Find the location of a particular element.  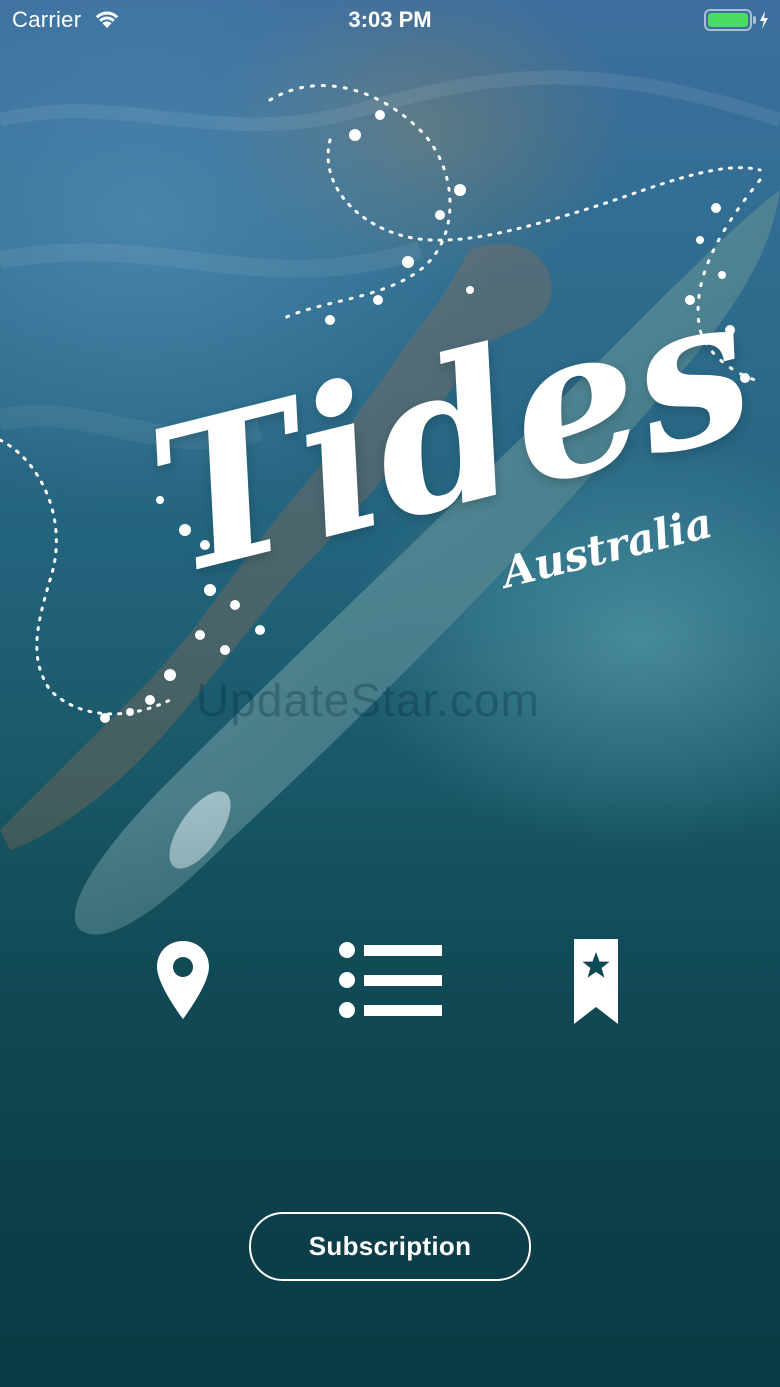

status-time: 3:03 PM is located at coordinates (390, 19).